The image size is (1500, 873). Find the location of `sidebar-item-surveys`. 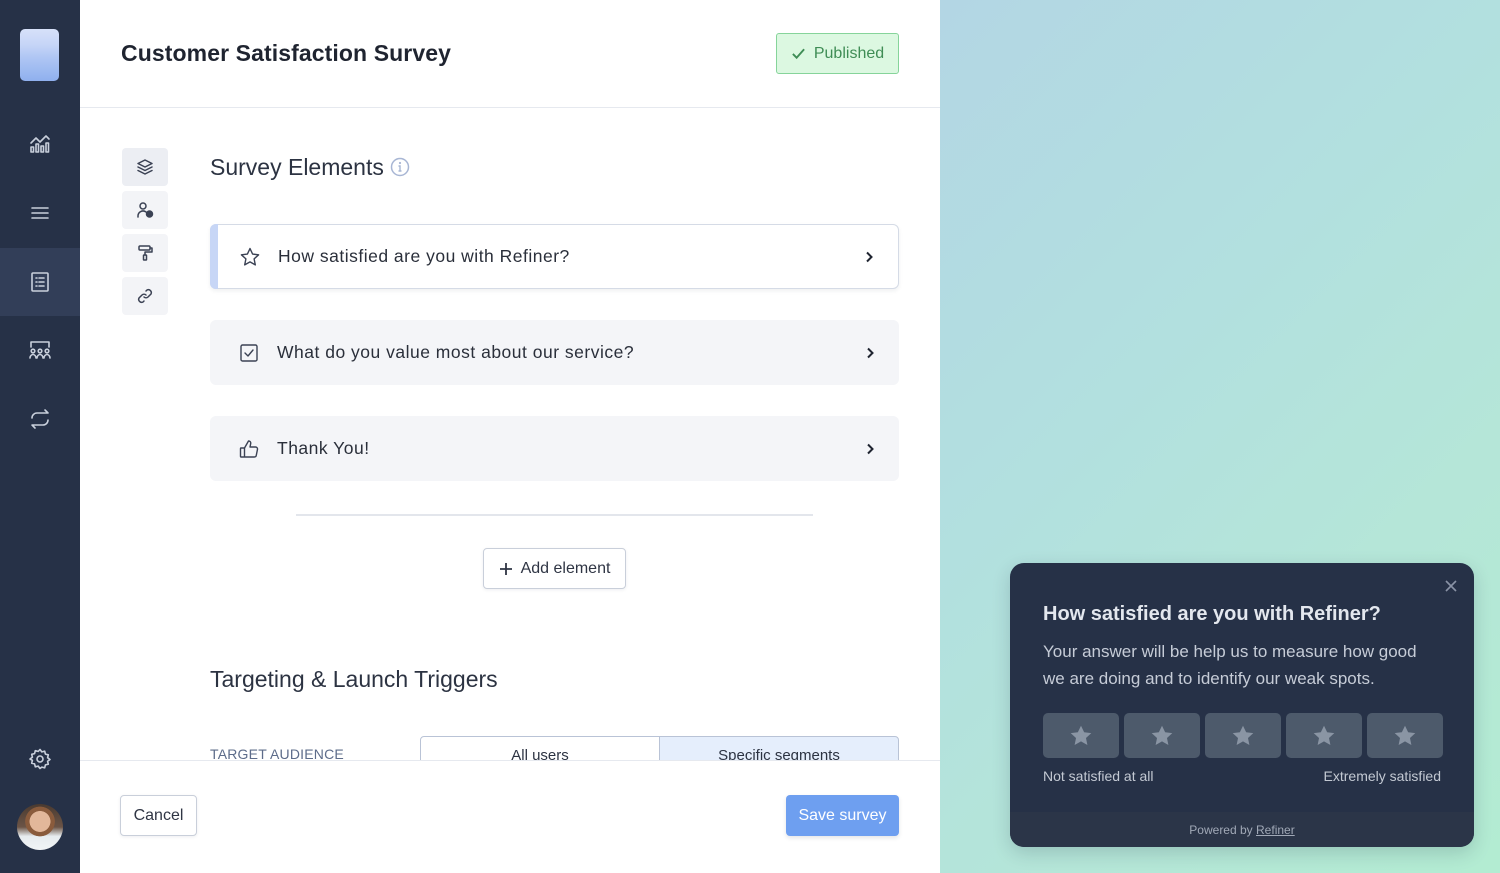

sidebar-item-surveys is located at coordinates (40, 282).